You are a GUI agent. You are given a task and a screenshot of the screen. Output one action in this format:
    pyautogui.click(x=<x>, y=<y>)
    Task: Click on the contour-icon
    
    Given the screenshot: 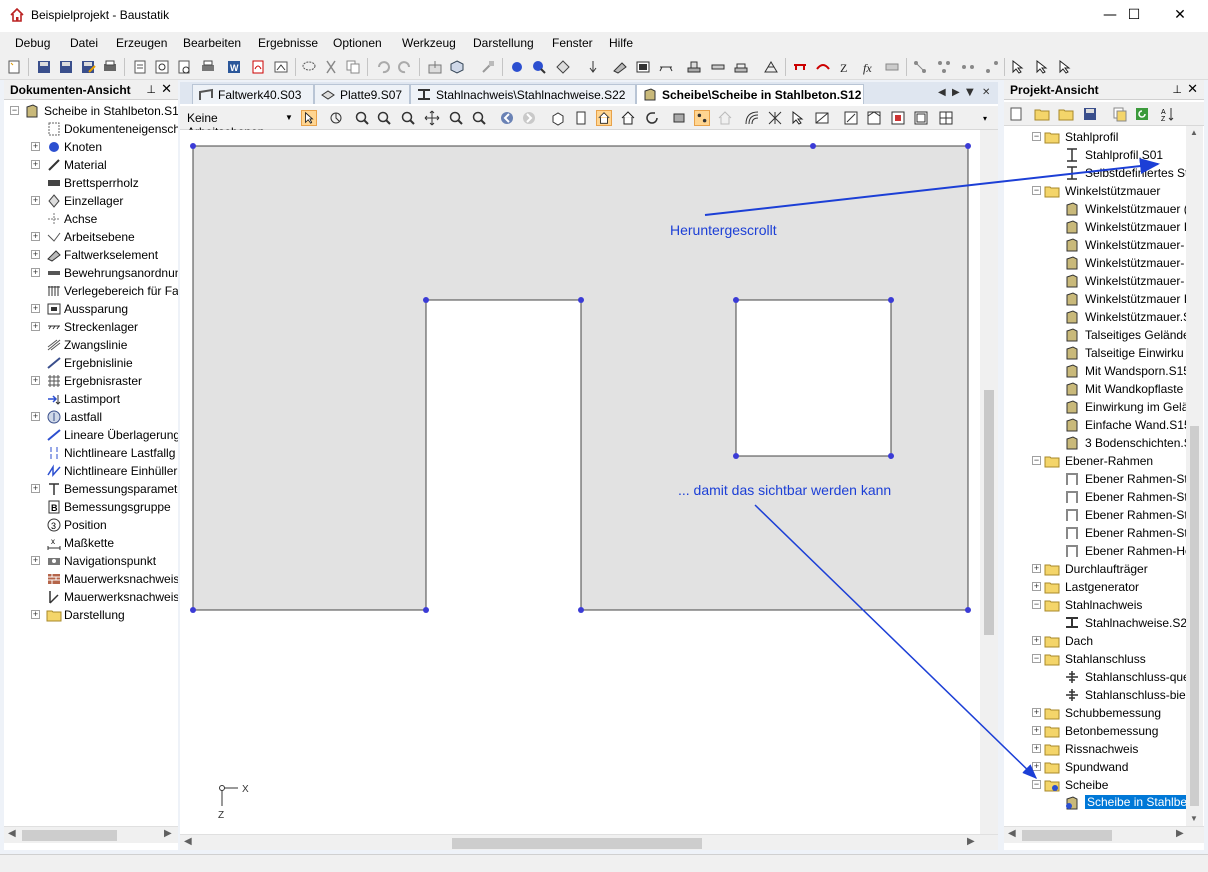 What is the action you would take?
    pyautogui.click(x=752, y=118)
    